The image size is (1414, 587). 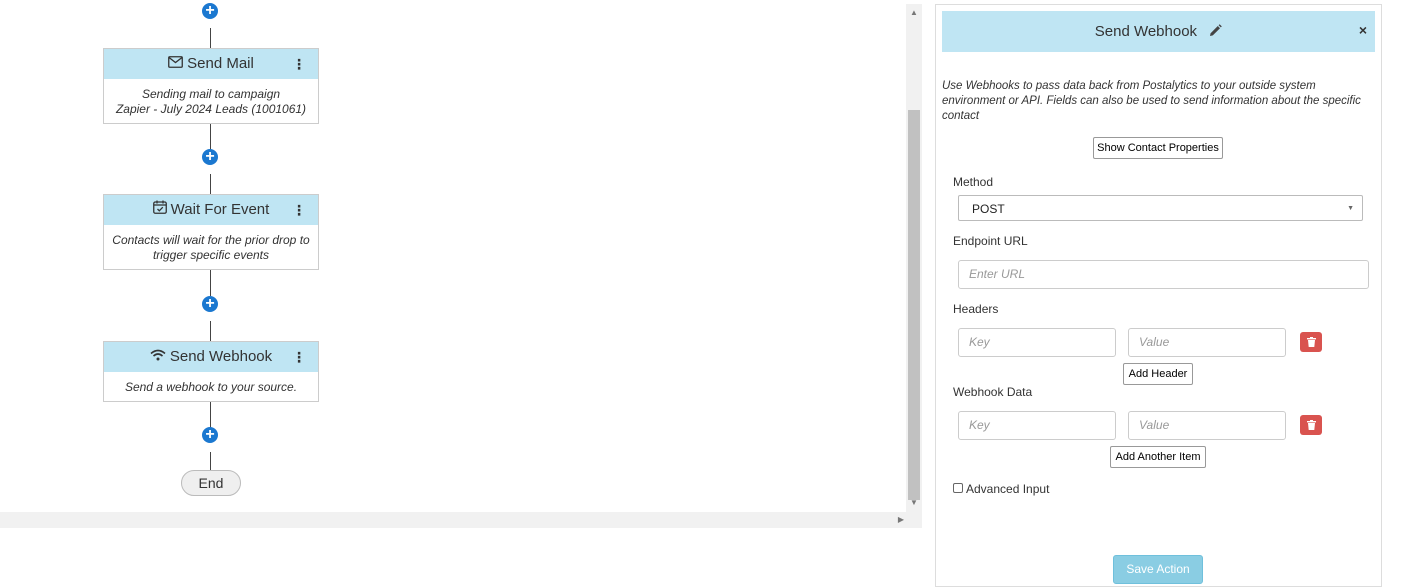 What do you see at coordinates (914, 503) in the screenshot?
I see `scroll-down-icon: ▼` at bounding box center [914, 503].